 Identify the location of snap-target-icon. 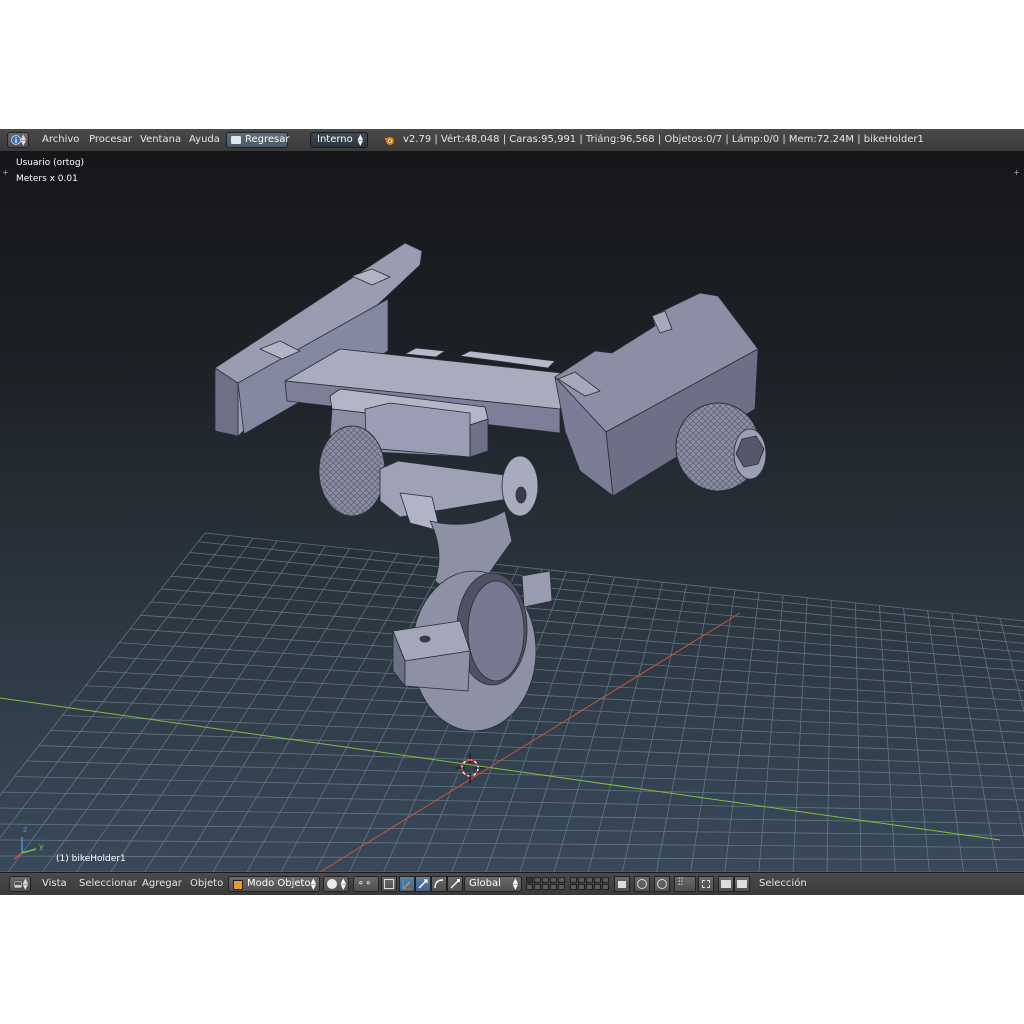
(706, 884).